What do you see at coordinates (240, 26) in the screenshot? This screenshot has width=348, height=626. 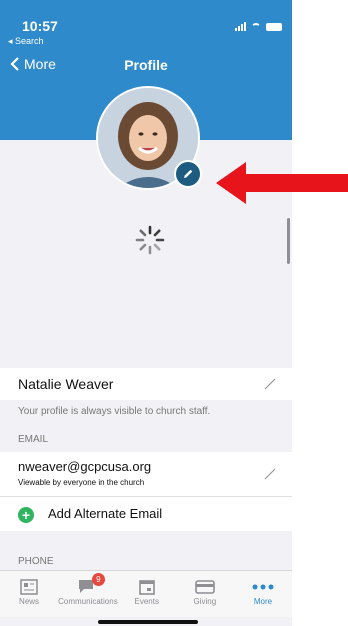 I see `signal-icon` at bounding box center [240, 26].